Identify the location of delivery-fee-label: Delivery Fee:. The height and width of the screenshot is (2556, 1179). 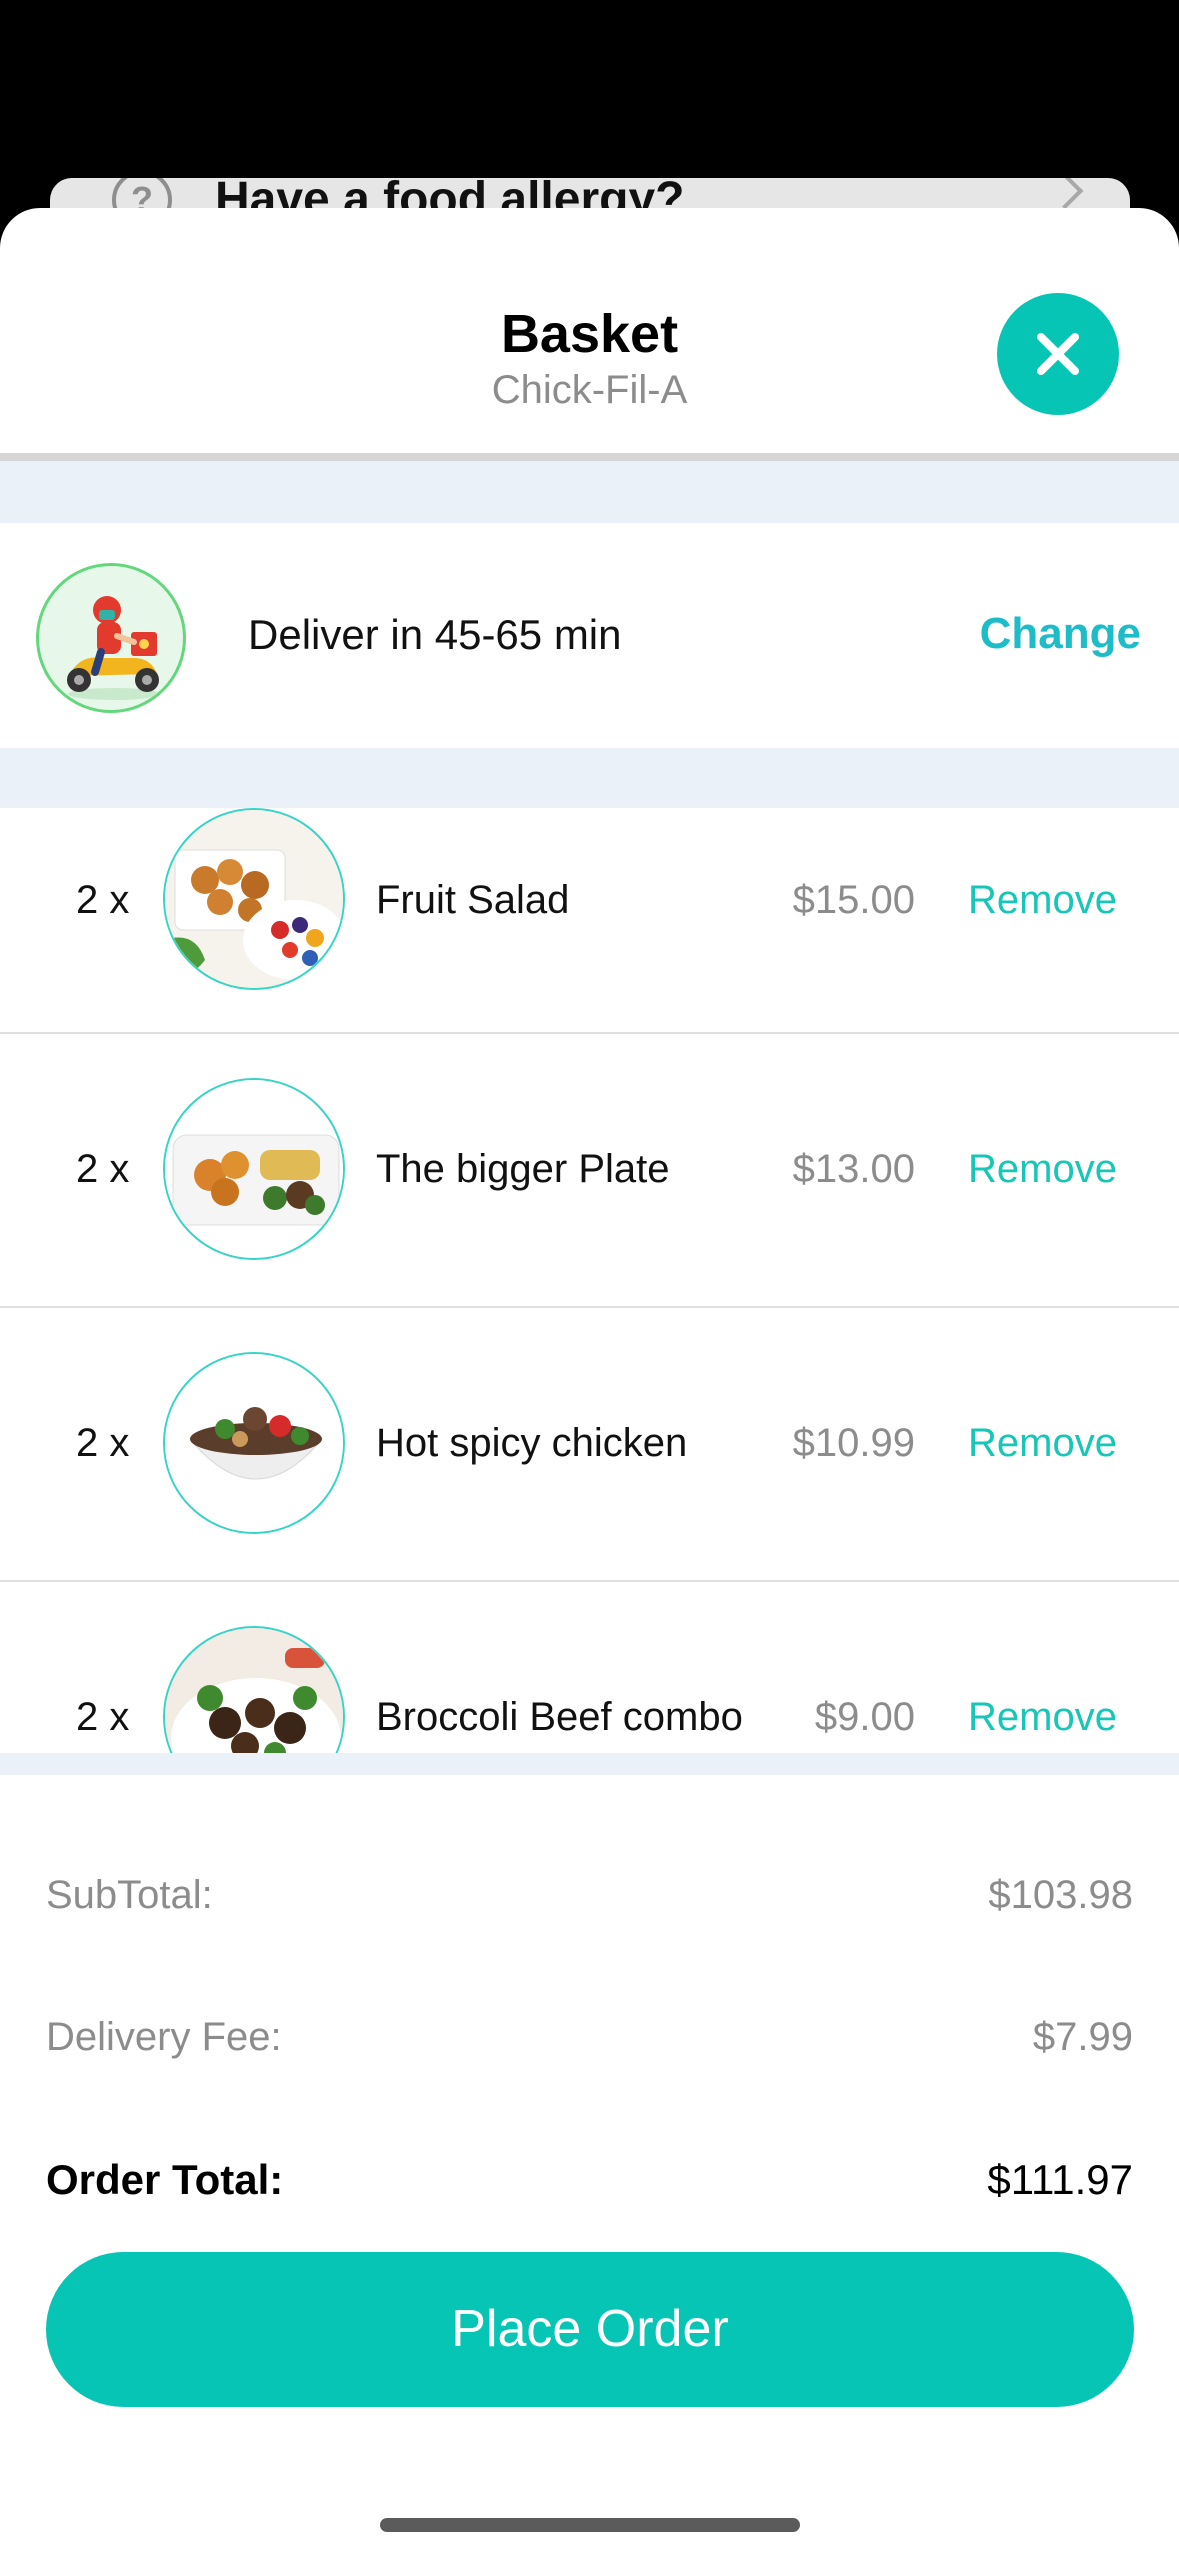
(164, 2037).